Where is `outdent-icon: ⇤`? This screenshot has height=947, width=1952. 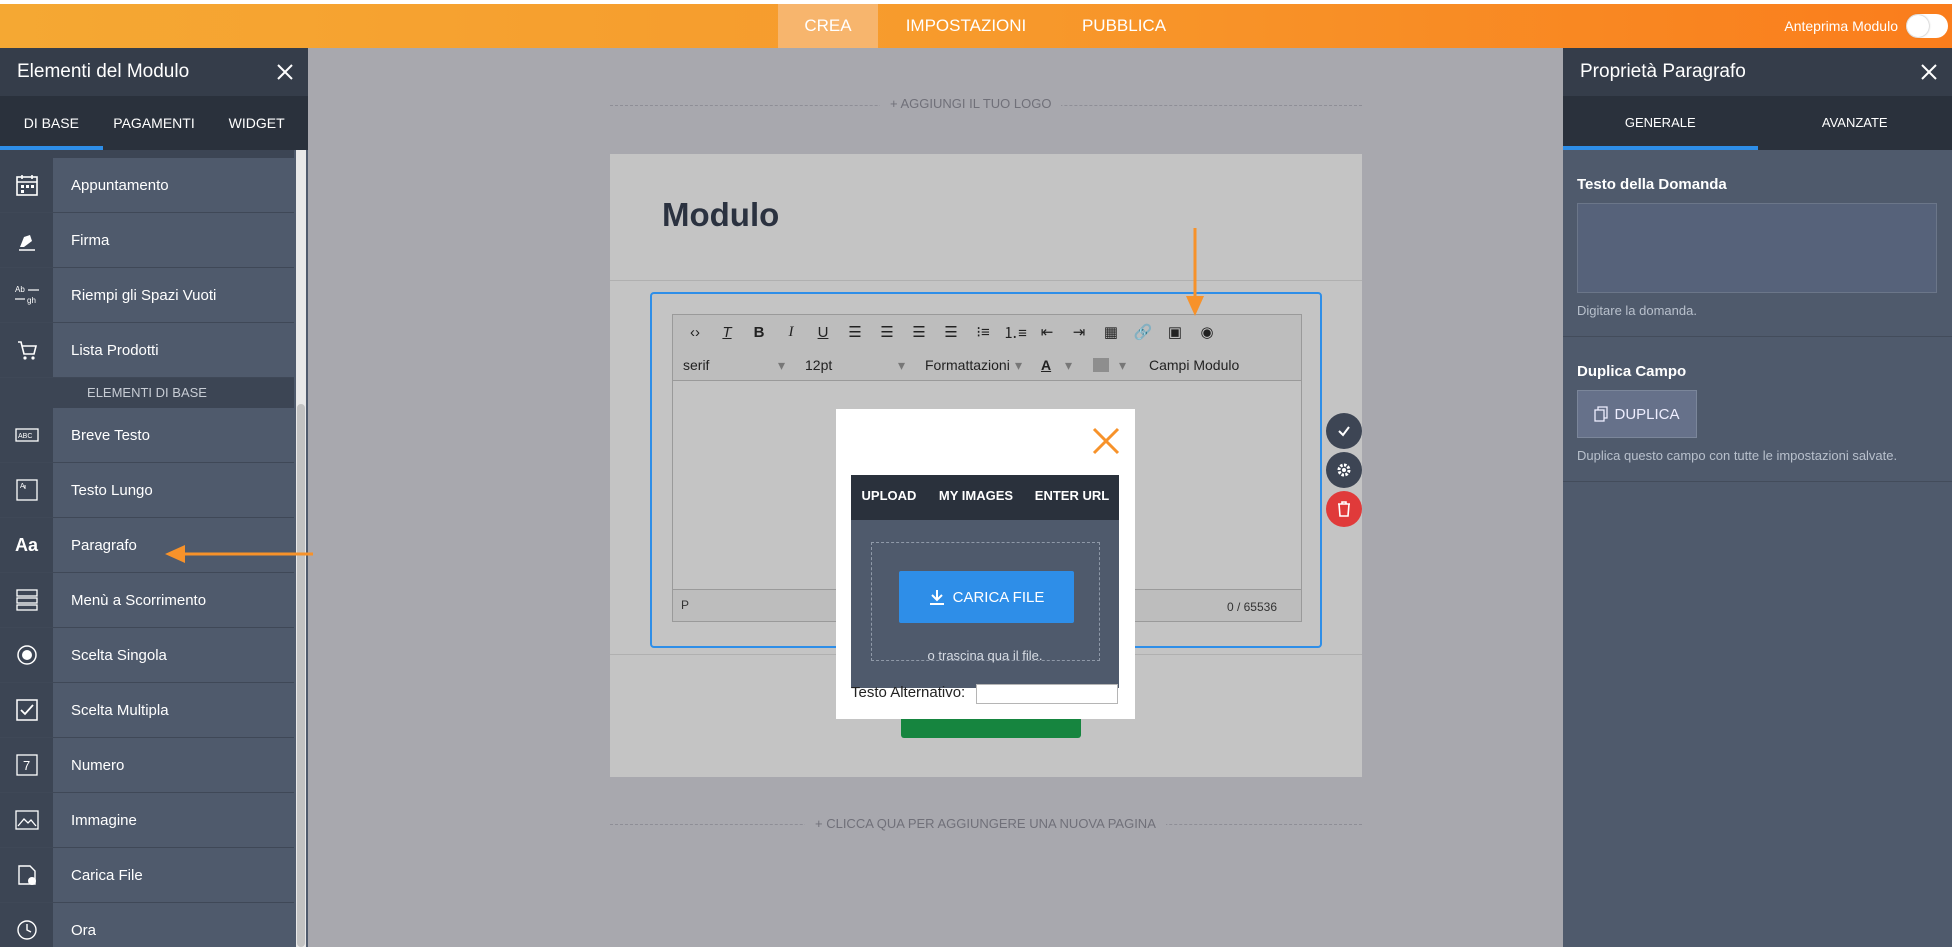 outdent-icon: ⇤ is located at coordinates (1047, 332).